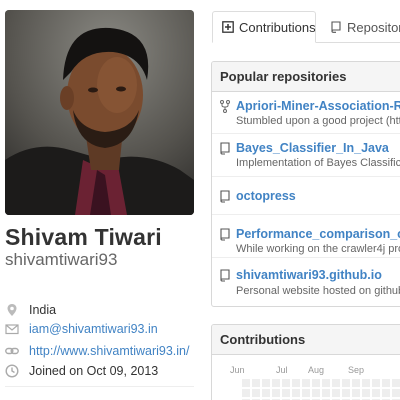 The width and height of the screenshot is (400, 400). What do you see at coordinates (318, 163) in the screenshot?
I see `repo-description: Implementation of Bayes Classificati` at bounding box center [318, 163].